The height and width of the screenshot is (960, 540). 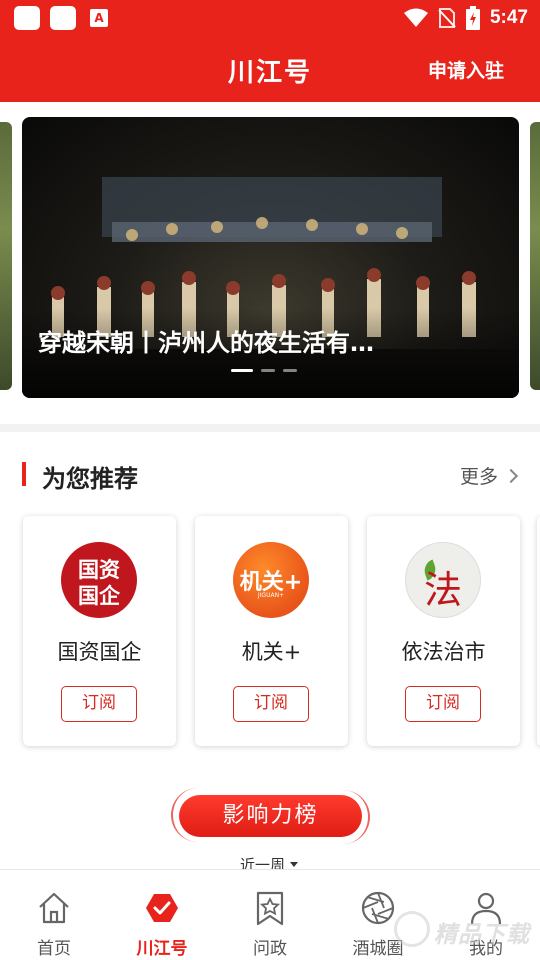 I want to click on nav-item-wenzheng: 问政, so click(x=270, y=915).